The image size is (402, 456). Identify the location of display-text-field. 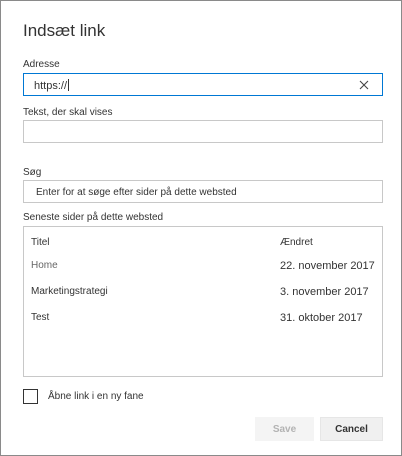
(203, 131).